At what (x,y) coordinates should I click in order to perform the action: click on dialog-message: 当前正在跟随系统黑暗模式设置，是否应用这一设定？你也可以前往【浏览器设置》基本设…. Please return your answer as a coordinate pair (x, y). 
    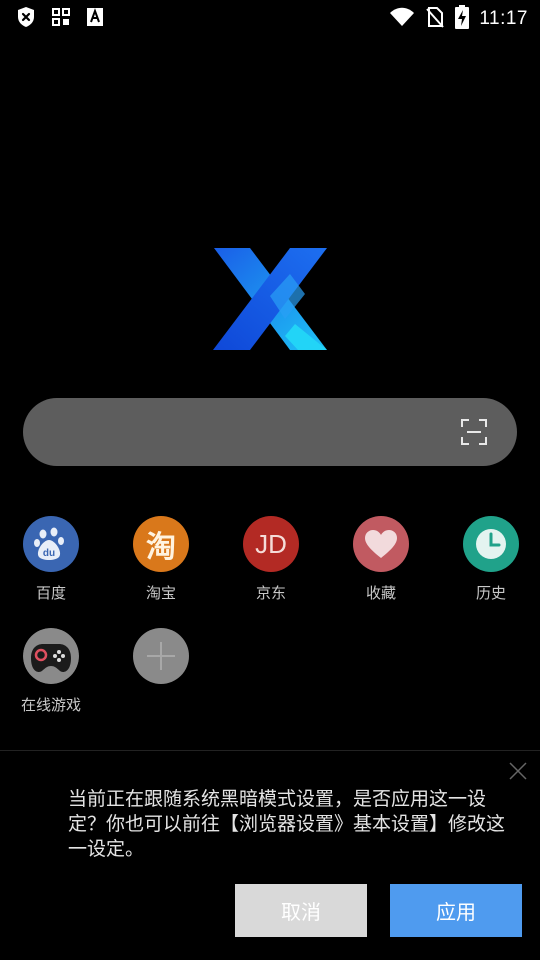
    Looking at the image, I should click on (287, 824).